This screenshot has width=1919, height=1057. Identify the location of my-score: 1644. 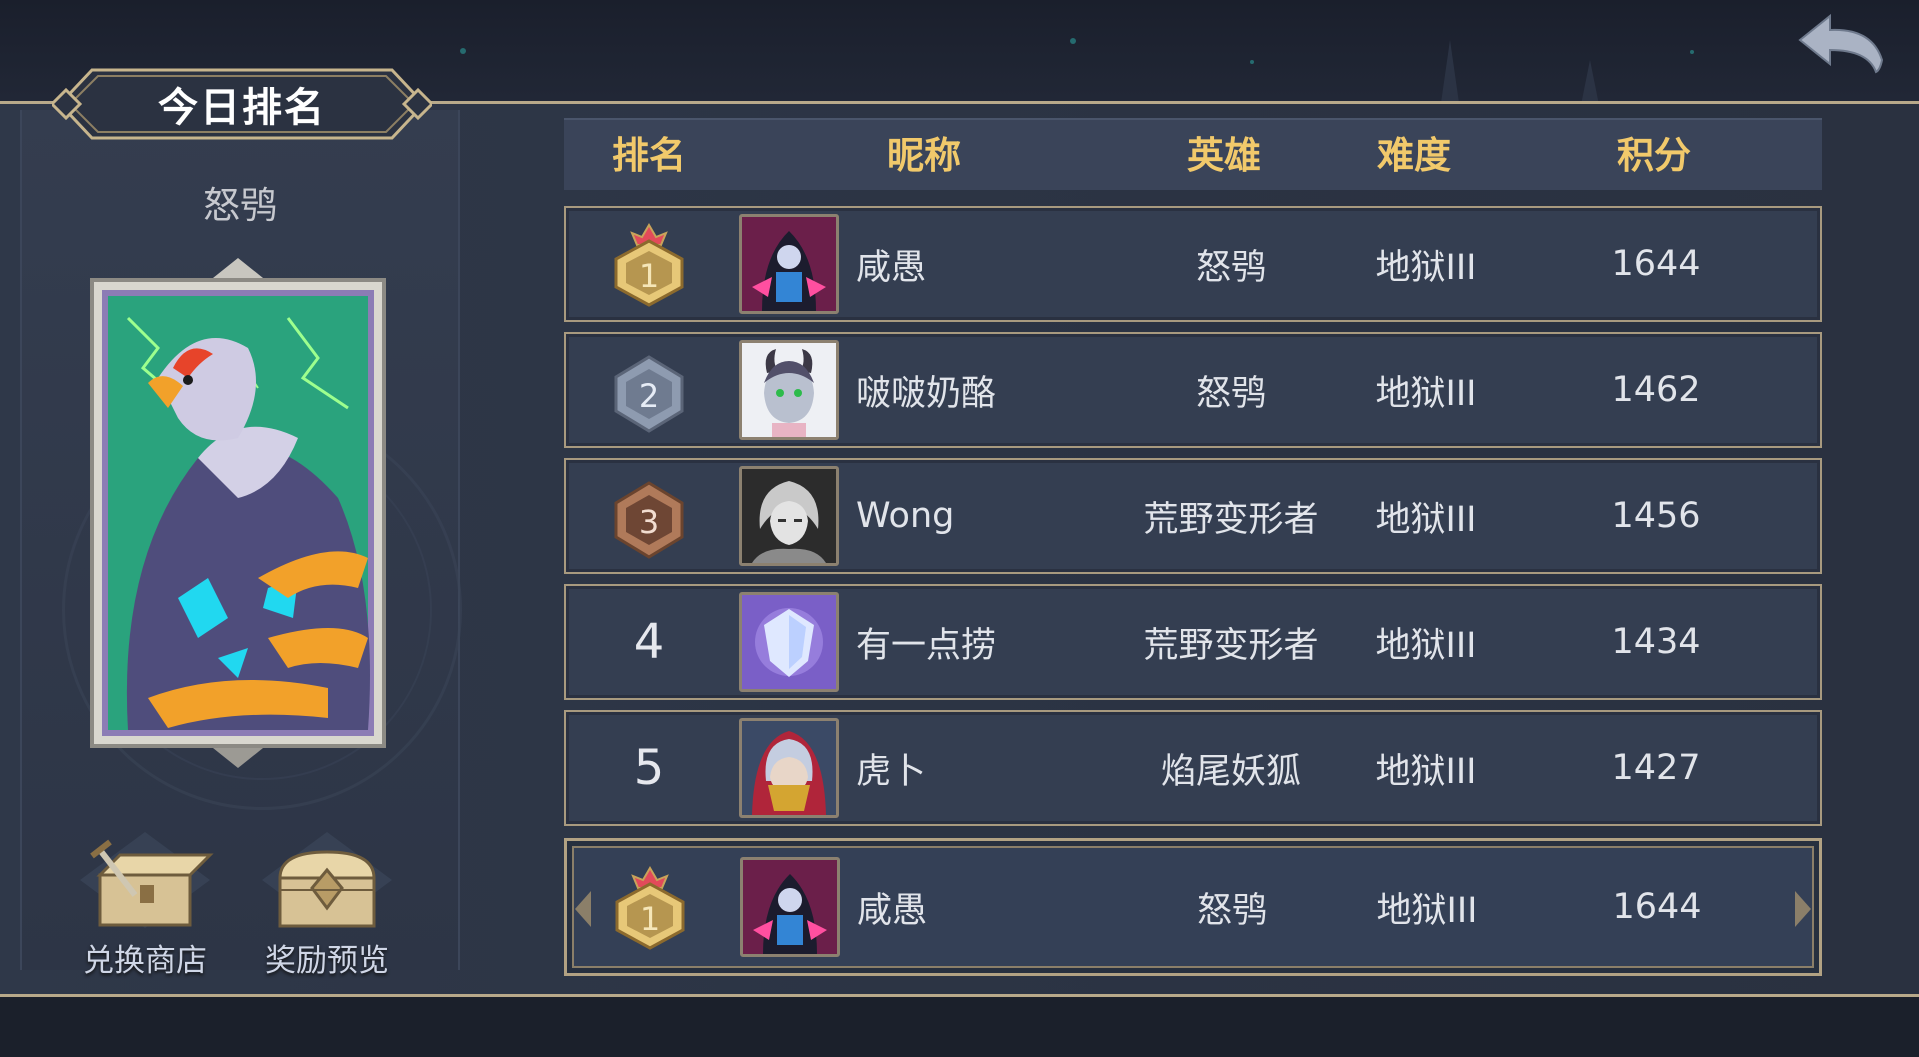
(1657, 907).